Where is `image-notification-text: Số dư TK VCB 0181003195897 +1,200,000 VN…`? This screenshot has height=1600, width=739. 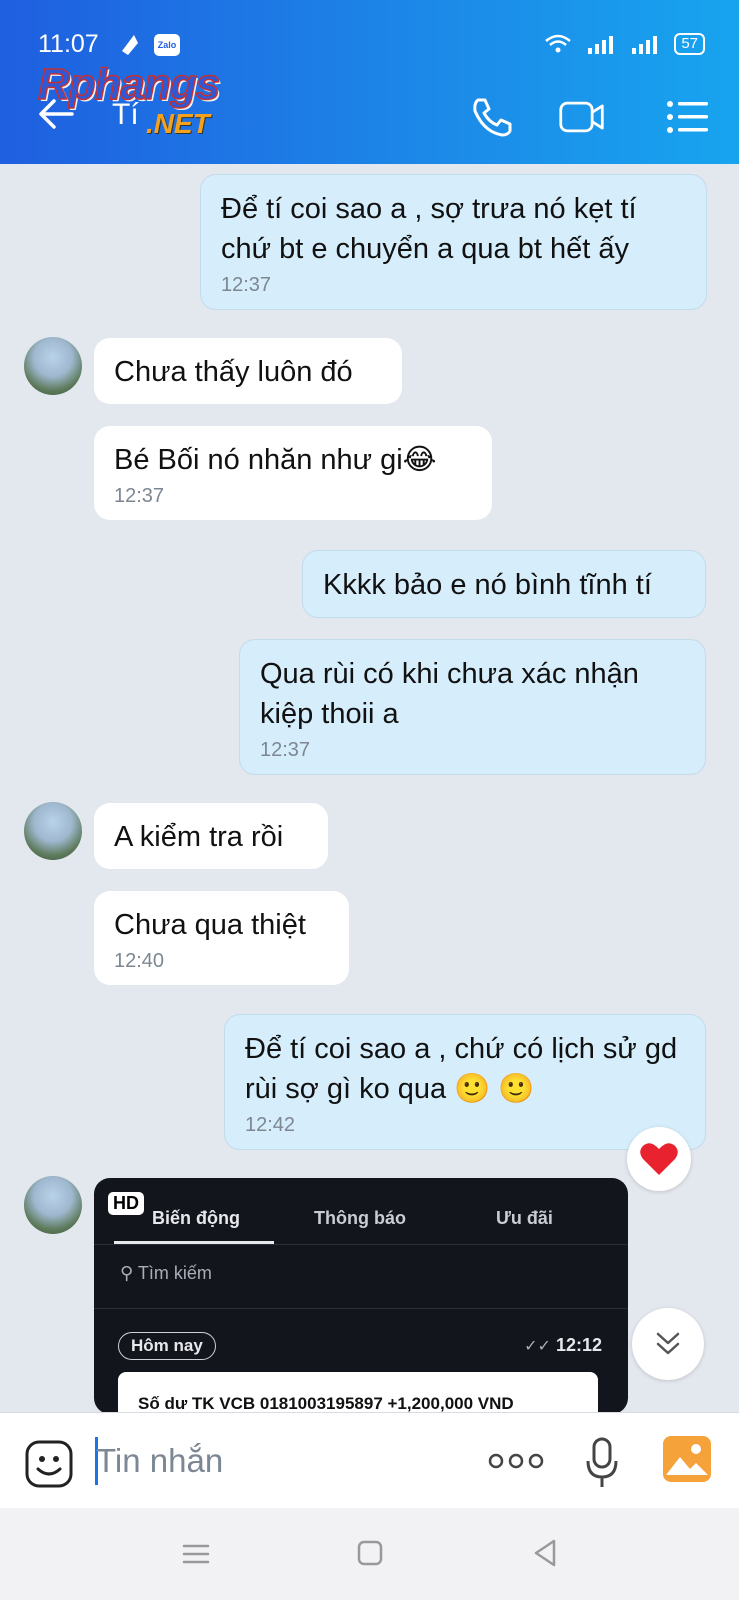 image-notification-text: Số dư TK VCB 0181003195897 +1,200,000 VN… is located at coordinates (326, 1403).